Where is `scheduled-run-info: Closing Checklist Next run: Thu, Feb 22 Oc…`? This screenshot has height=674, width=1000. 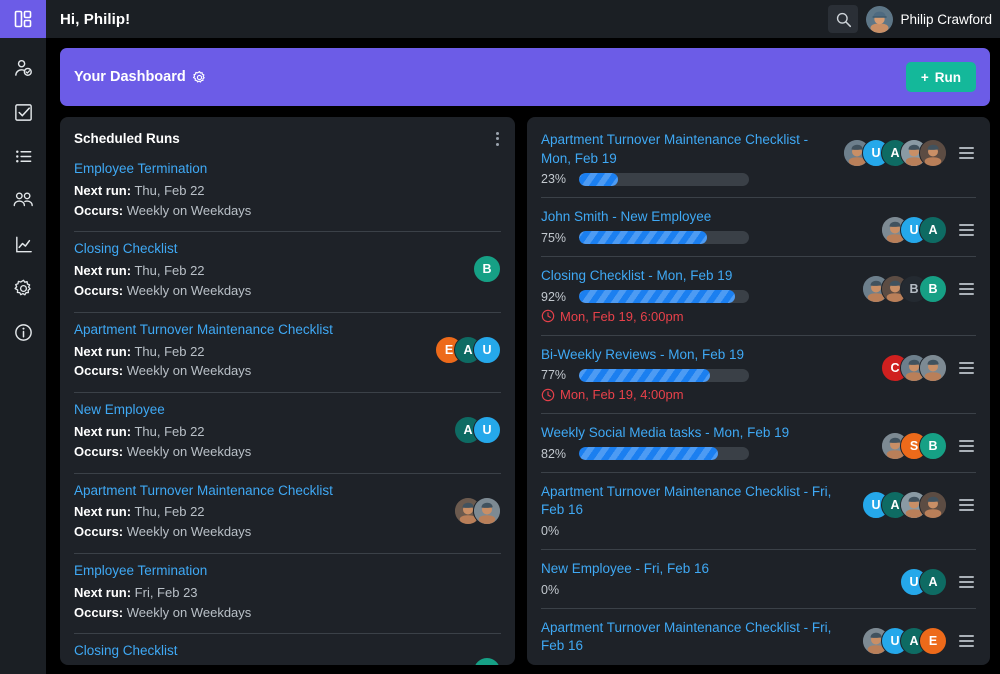 scheduled-run-info: Closing Checklist Next run: Thu, Feb 22 Oc… is located at coordinates (273, 270).